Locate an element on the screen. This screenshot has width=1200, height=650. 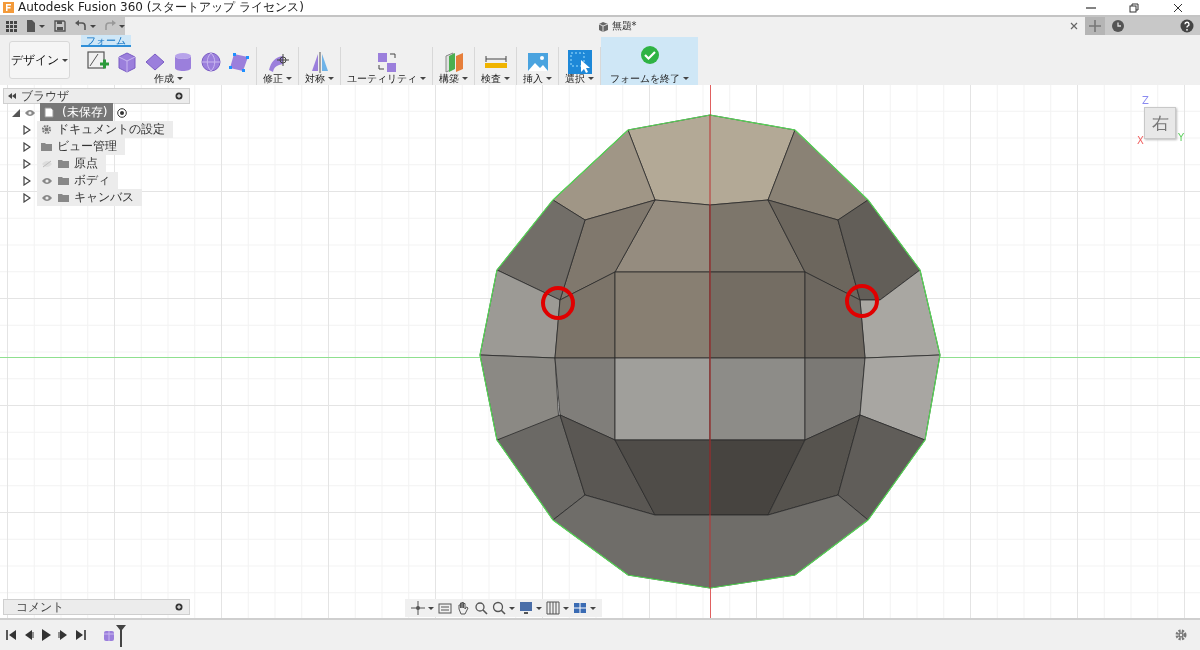
radio-icon is located at coordinates (122, 112).